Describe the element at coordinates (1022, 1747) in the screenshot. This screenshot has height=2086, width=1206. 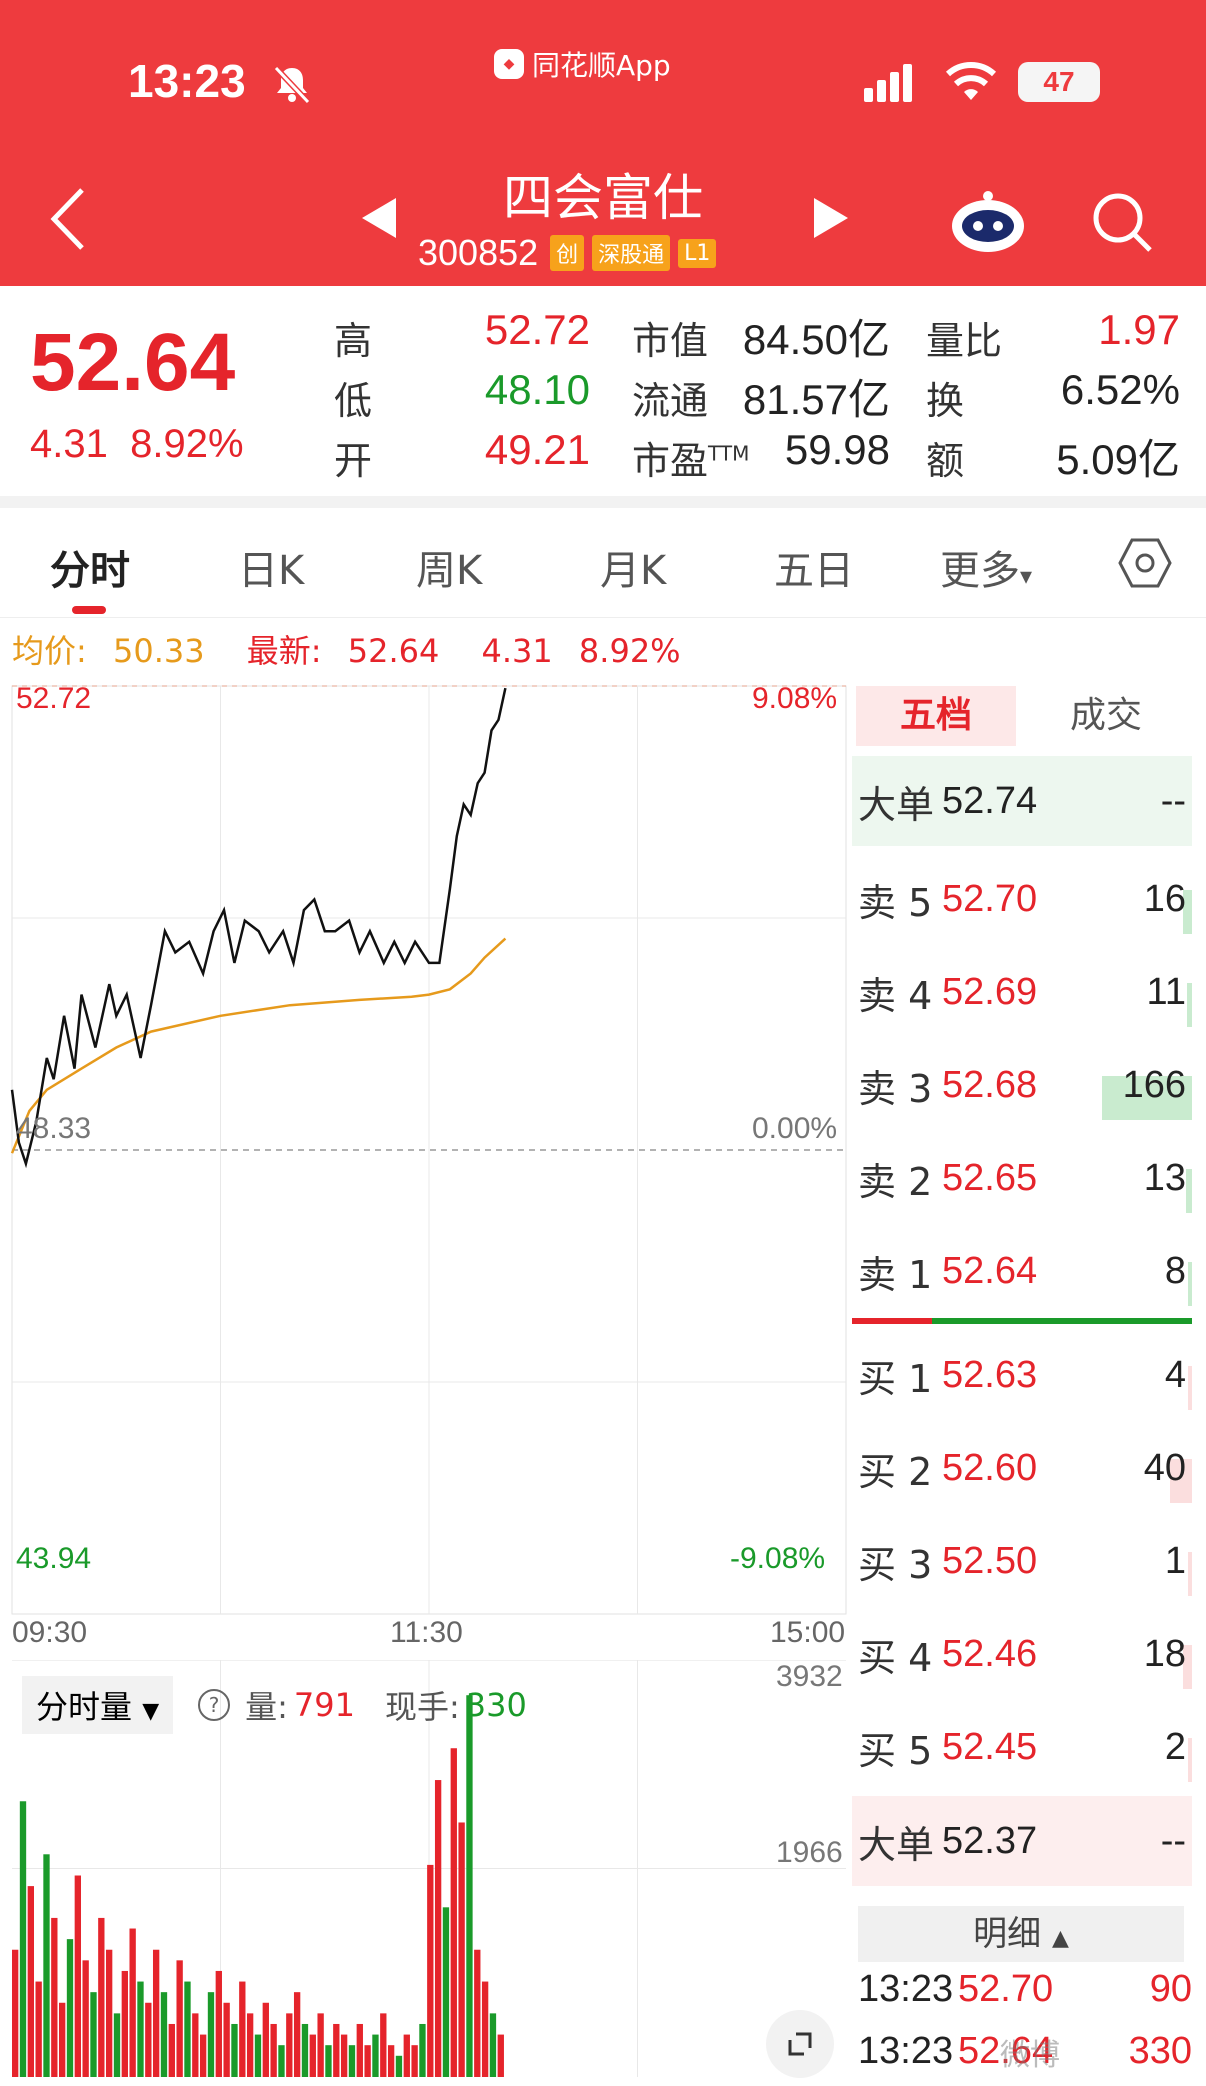
I see `buy-row-4: 买 5 52.45 2` at that location.